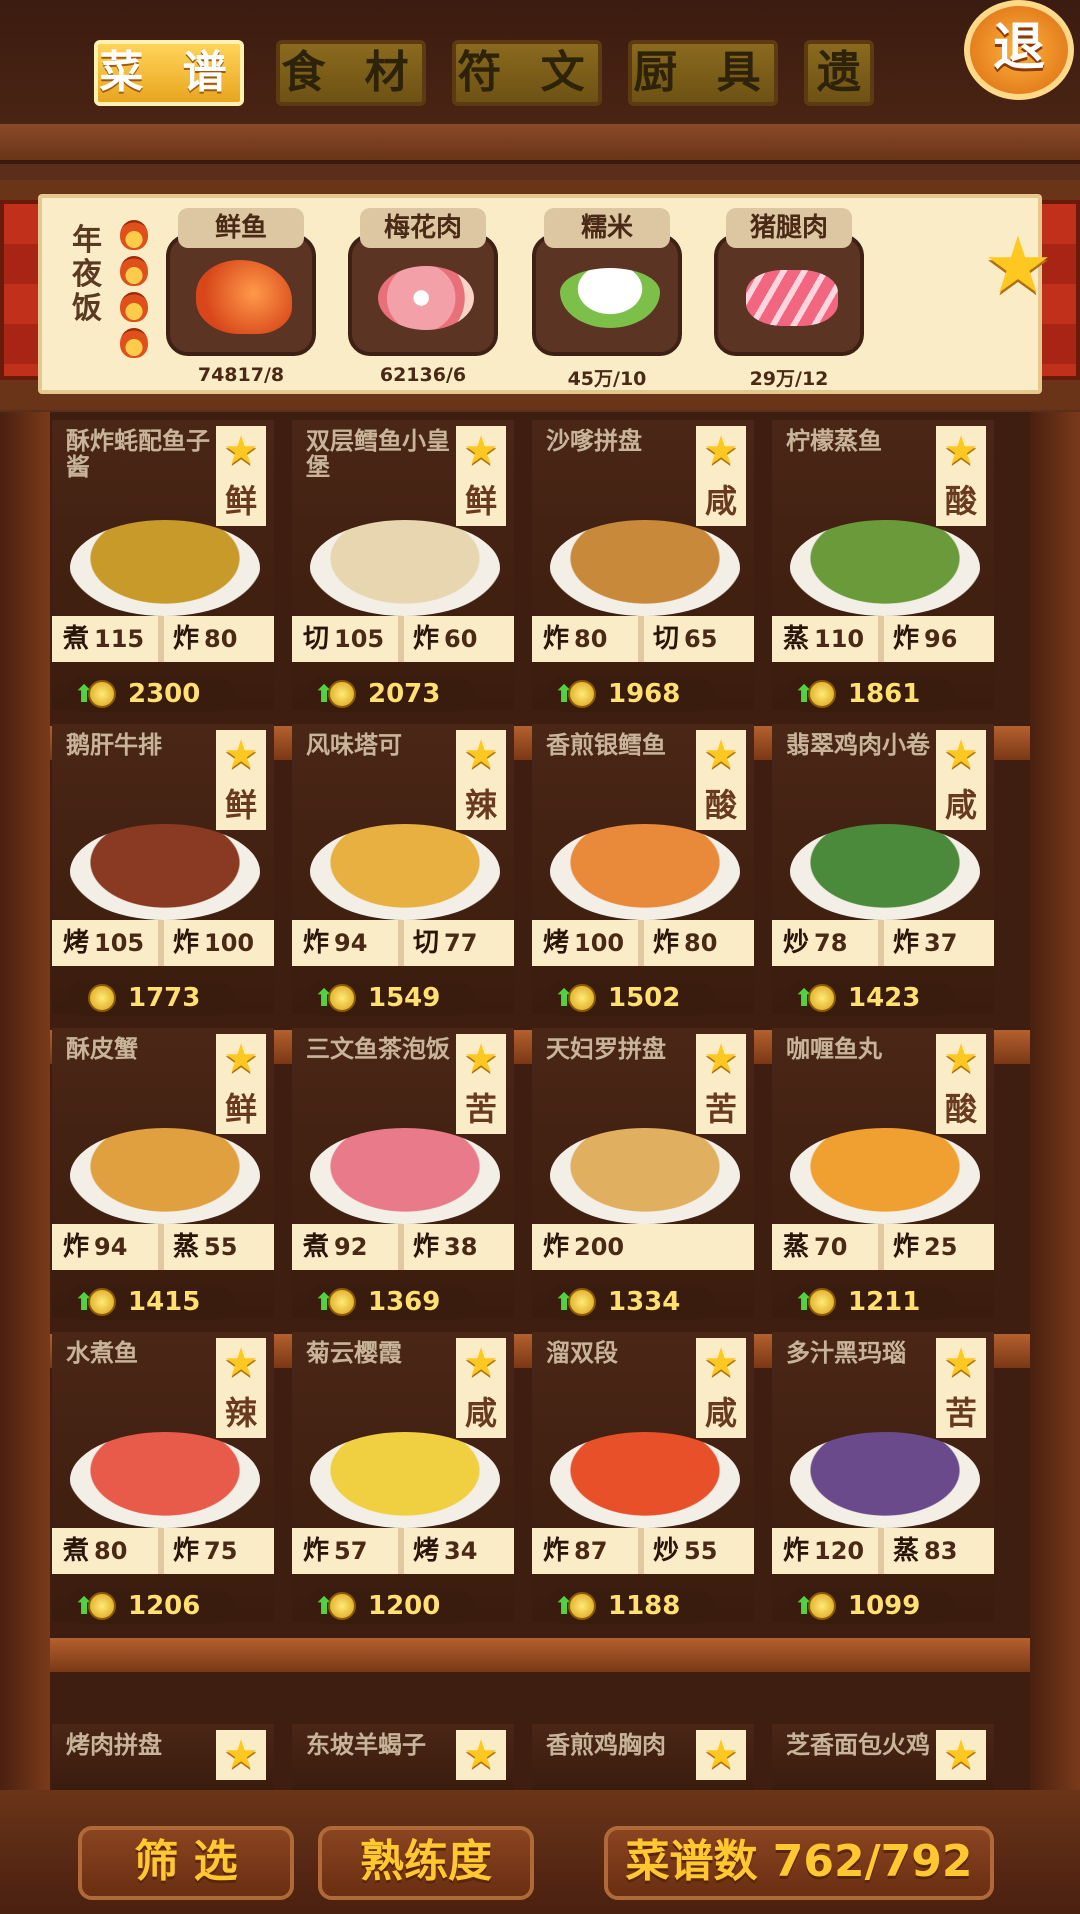 Image resolution: width=1080 pixels, height=1914 pixels. What do you see at coordinates (610, 298) in the screenshot?
I see `rice-icon` at bounding box center [610, 298].